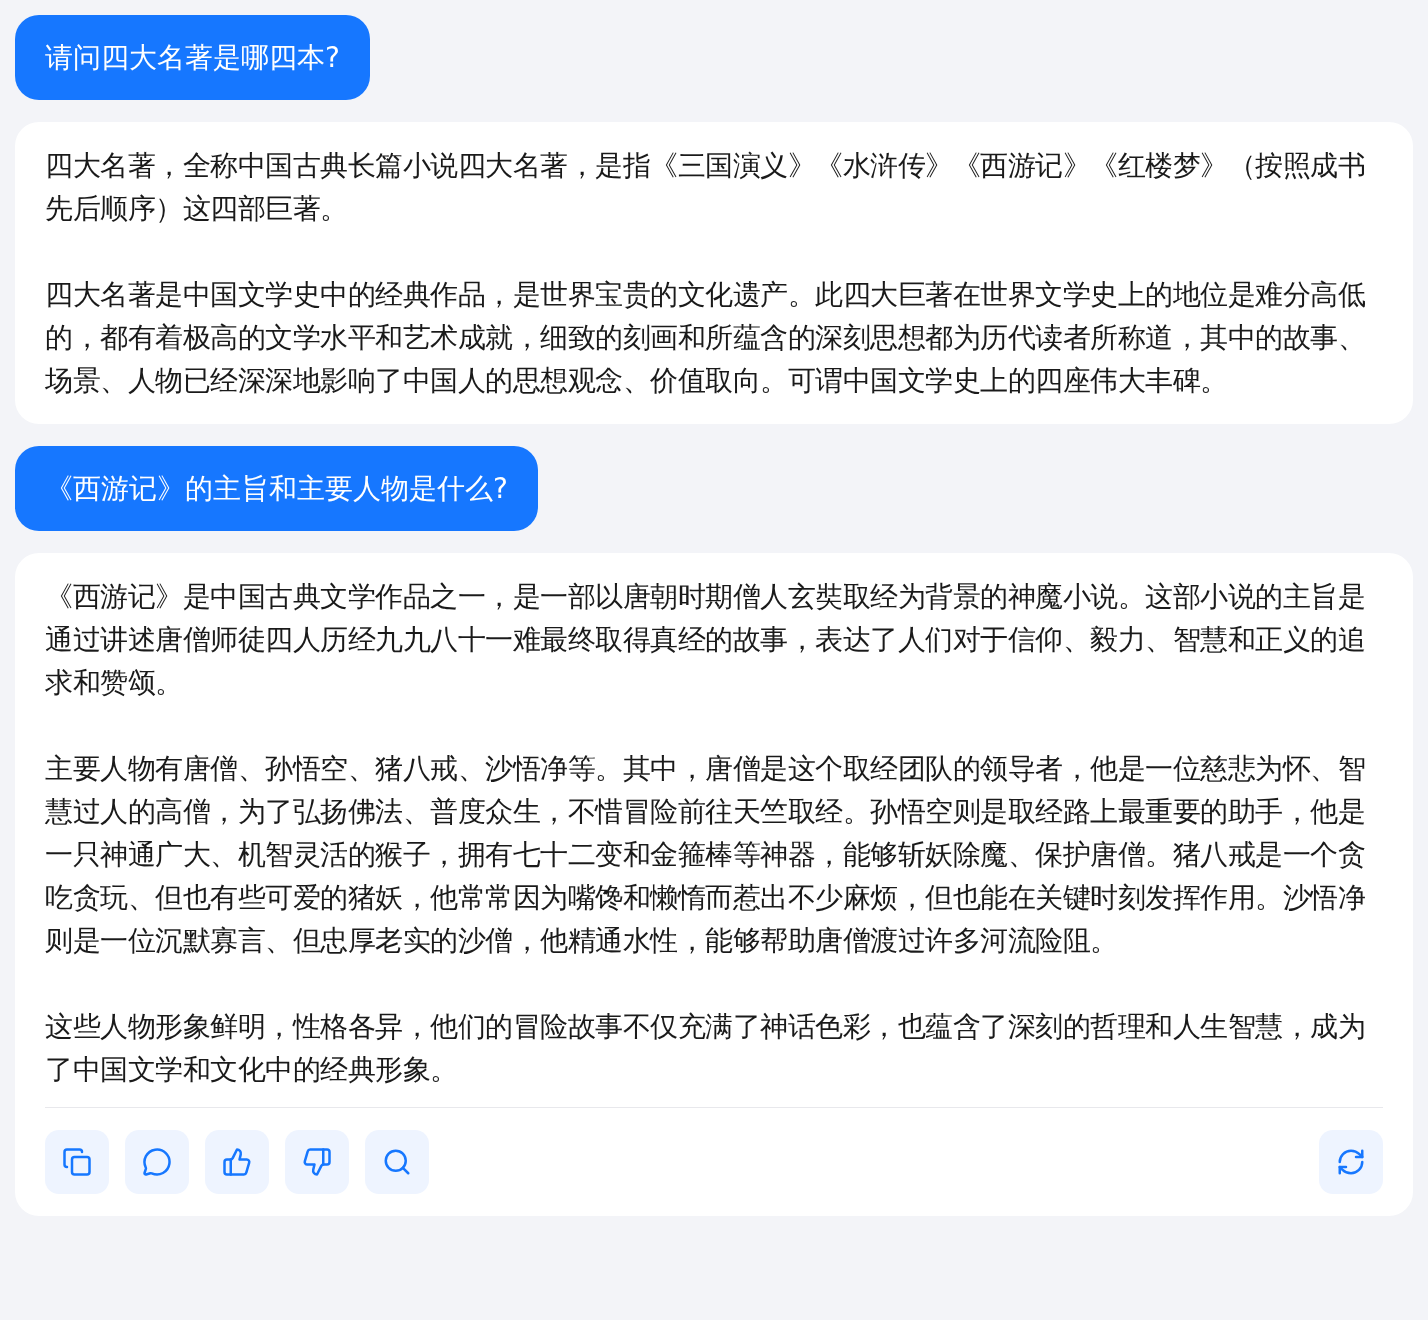  I want to click on speech-bubble-icon, so click(157, 1162).